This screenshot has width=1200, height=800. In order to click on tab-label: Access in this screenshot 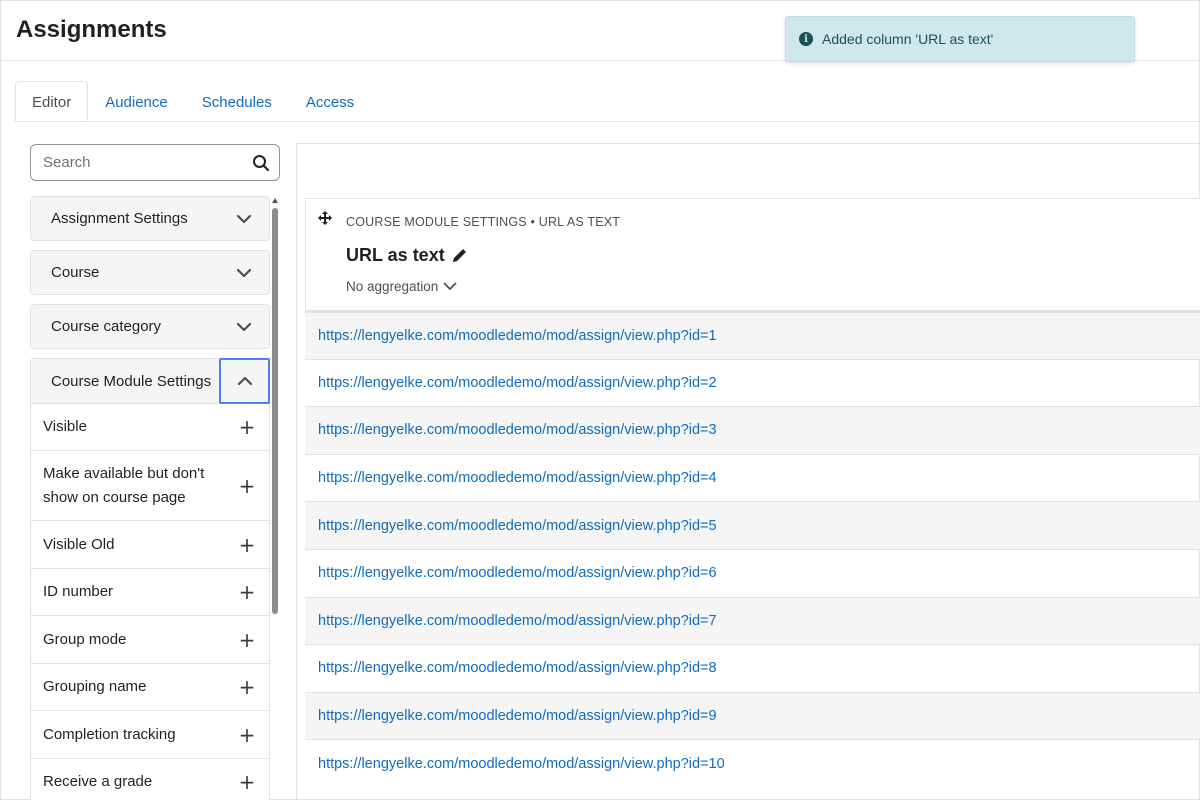, I will do `click(330, 102)`.